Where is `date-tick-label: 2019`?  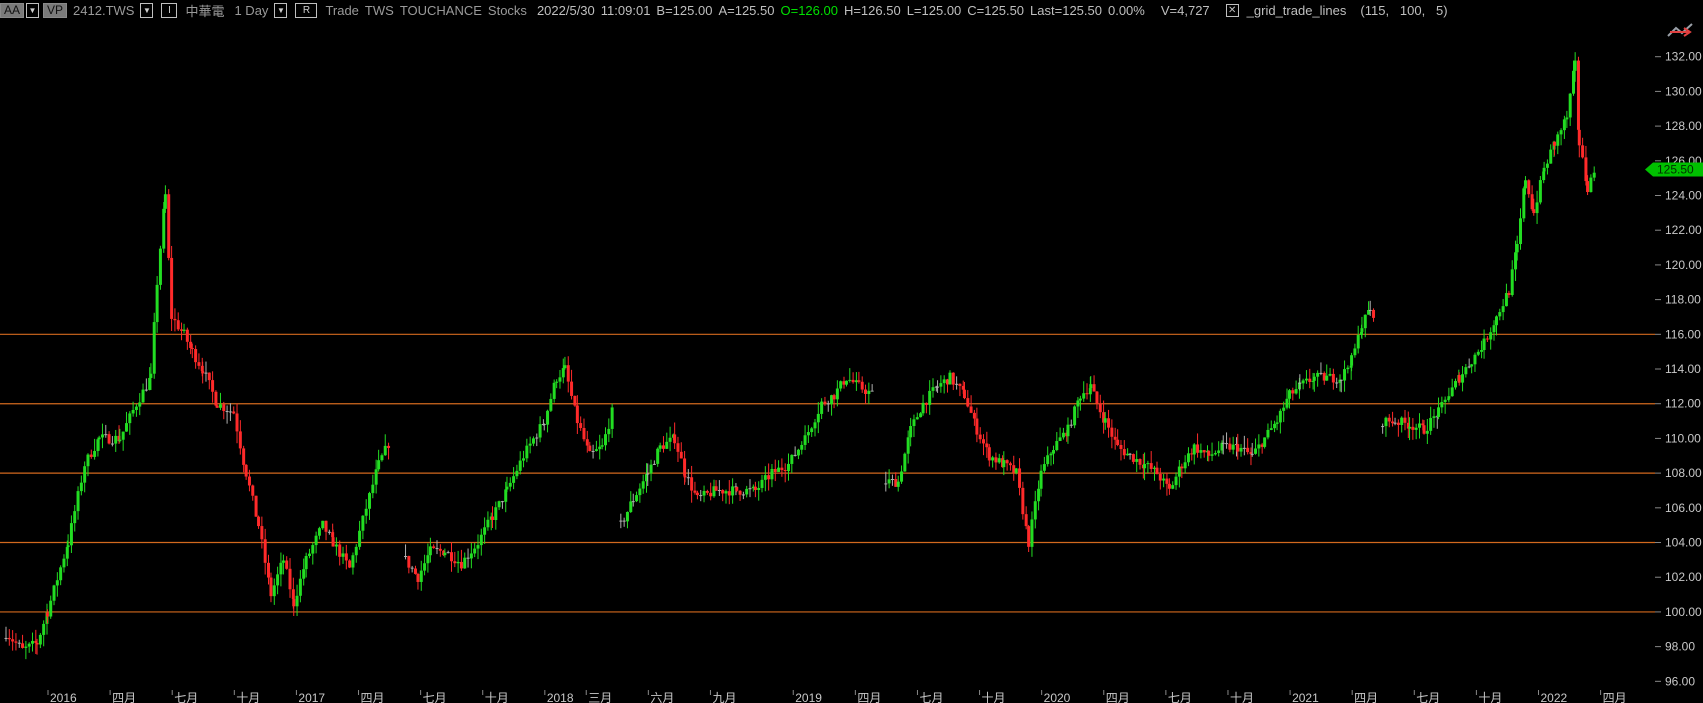
date-tick-label: 2019 is located at coordinates (808, 697).